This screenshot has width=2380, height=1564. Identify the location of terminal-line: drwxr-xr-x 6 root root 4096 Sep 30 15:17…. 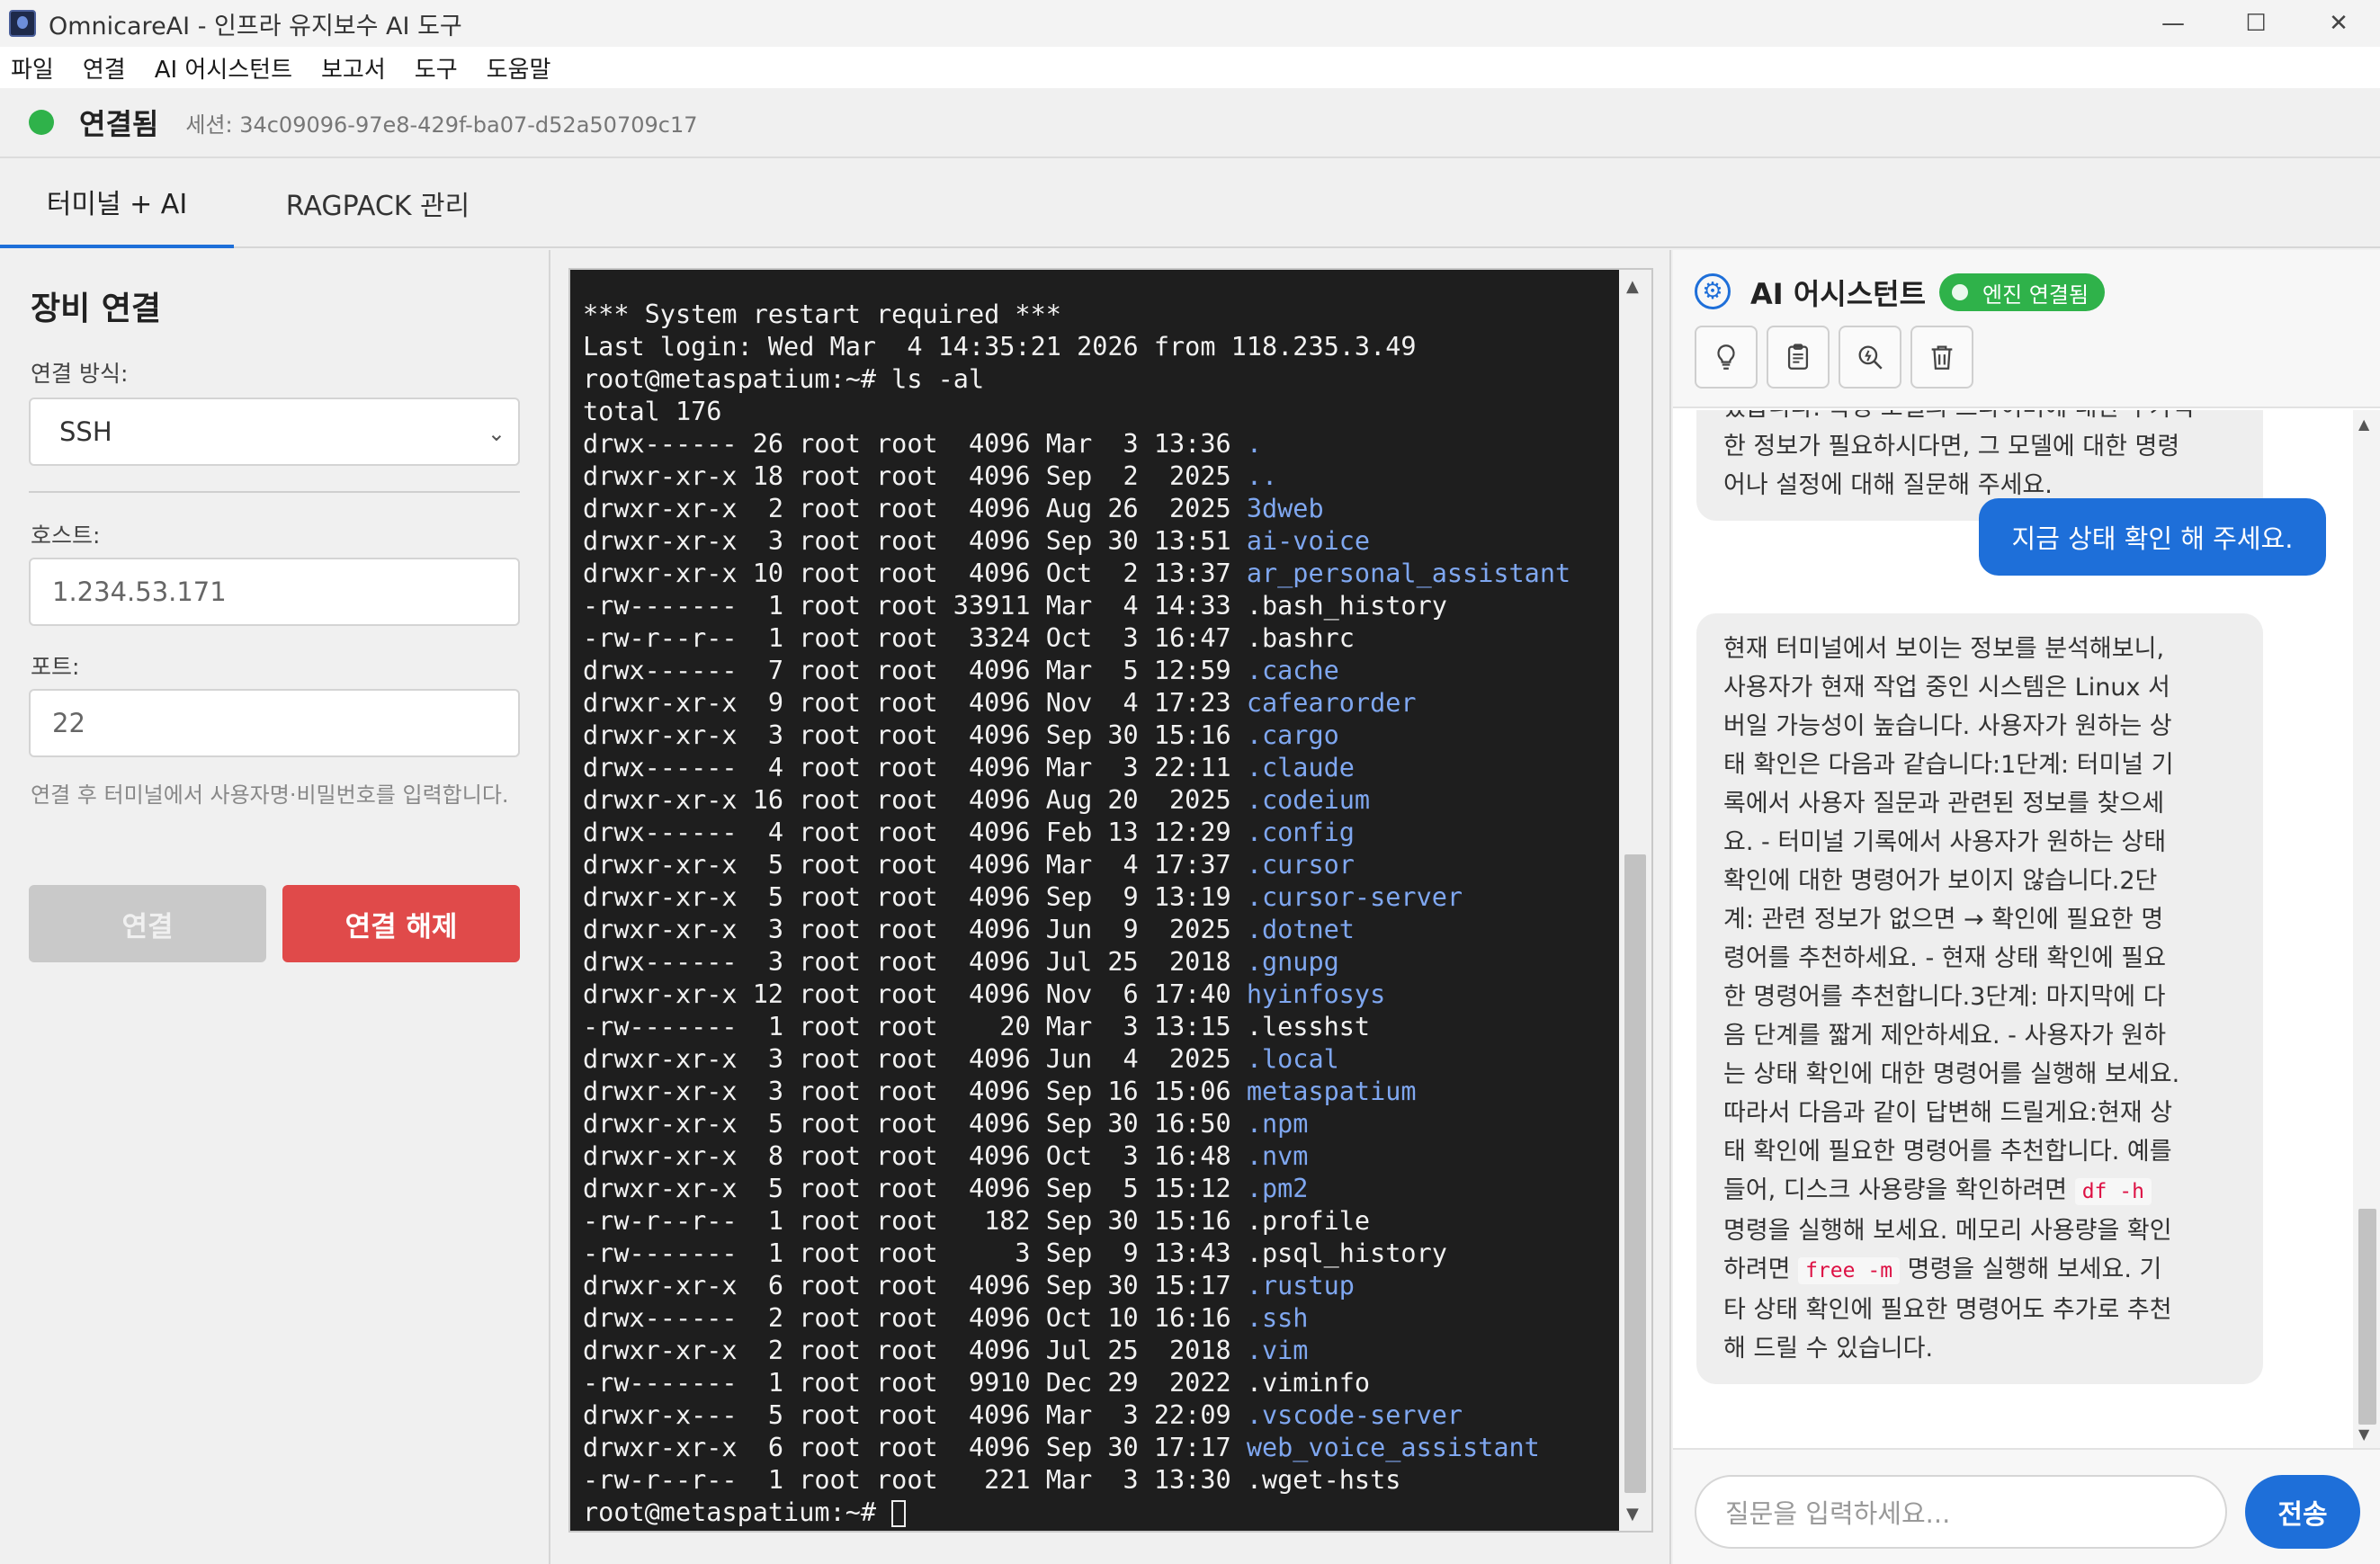
(1076, 1286).